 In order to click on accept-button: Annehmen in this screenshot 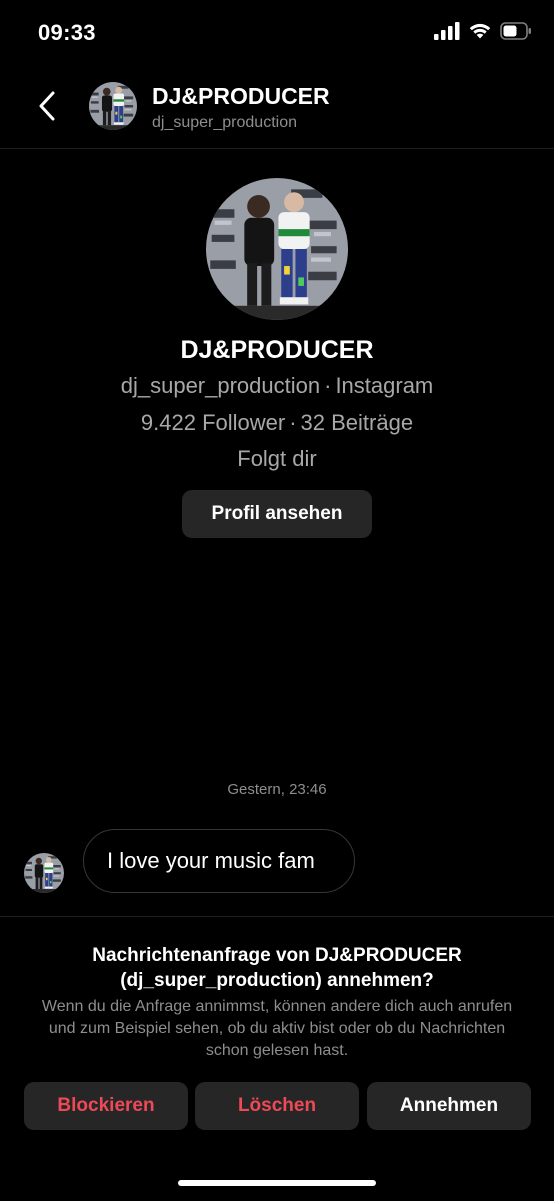, I will do `click(449, 1106)`.